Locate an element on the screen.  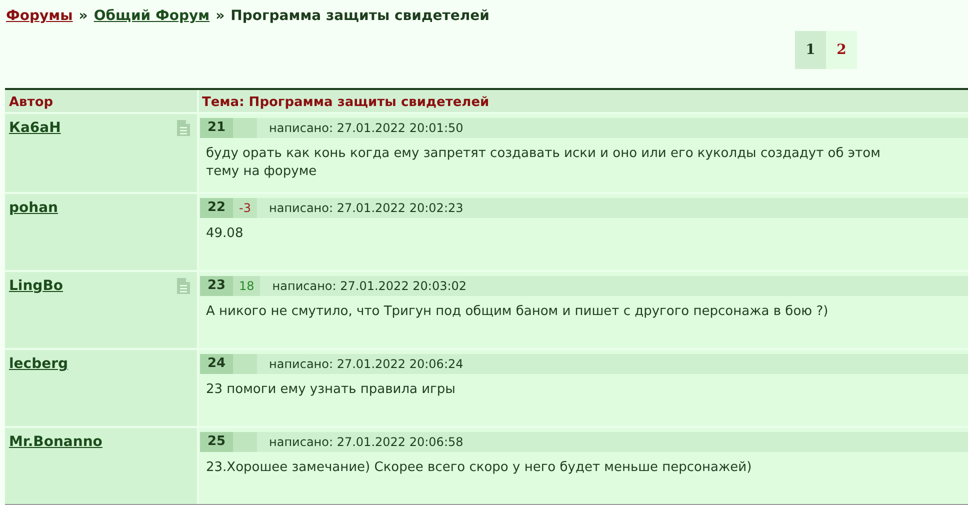
post-number: 24 is located at coordinates (216, 364).